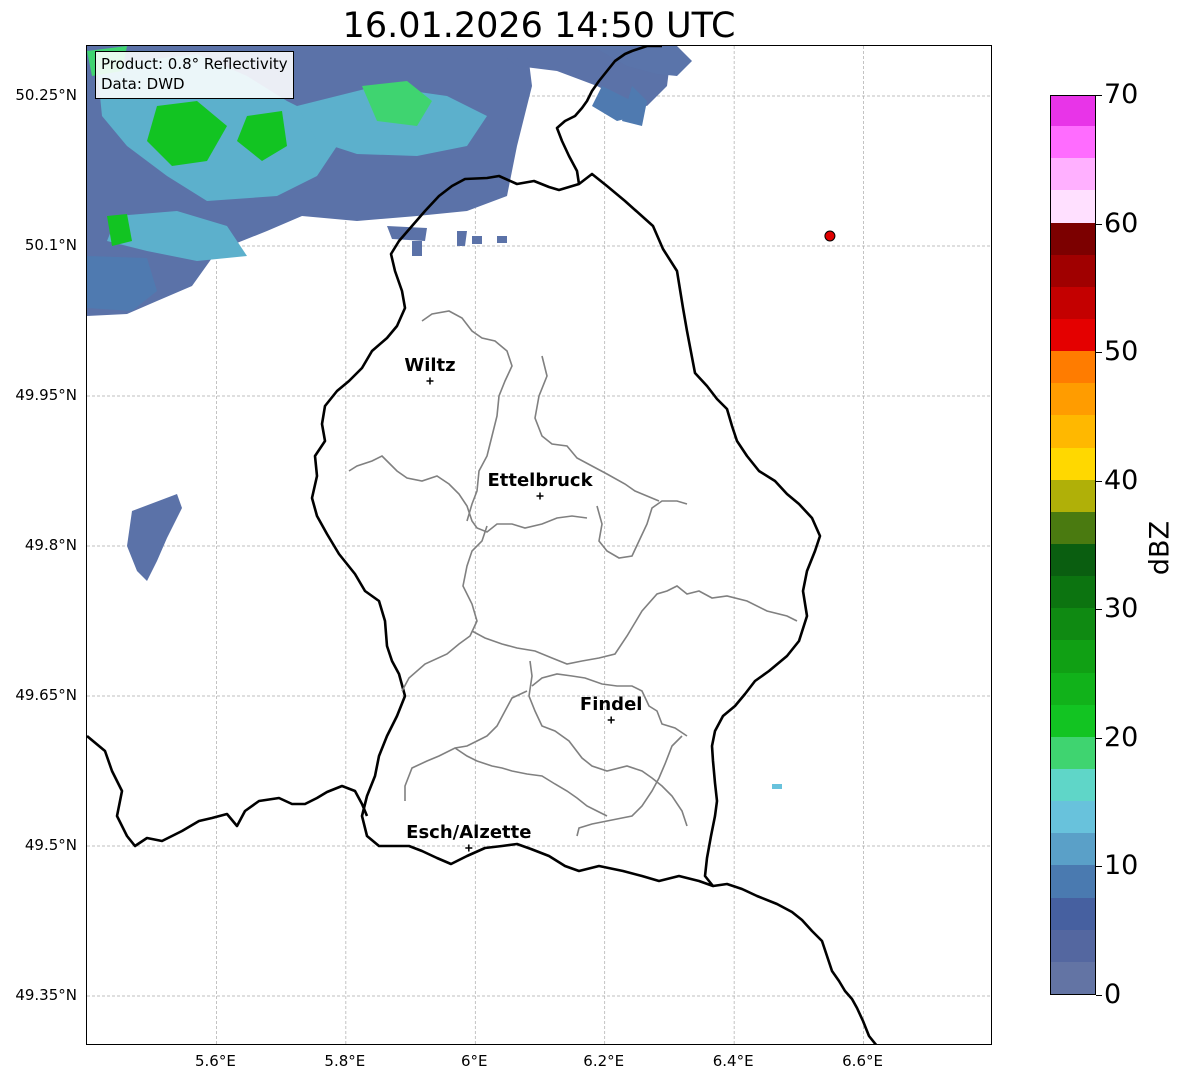 Image resolution: width=1184 pixels, height=1081 pixels. I want to click on lon-tick-label: 6.6°E, so click(862, 1061).